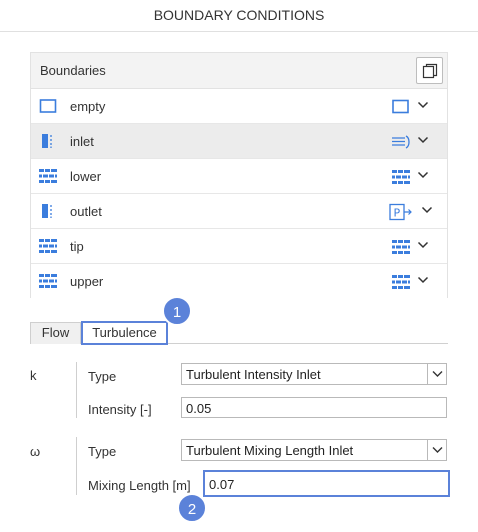  What do you see at coordinates (239, 16) in the screenshot?
I see `panel-title: BOUNDARY CONDITIONS` at bounding box center [239, 16].